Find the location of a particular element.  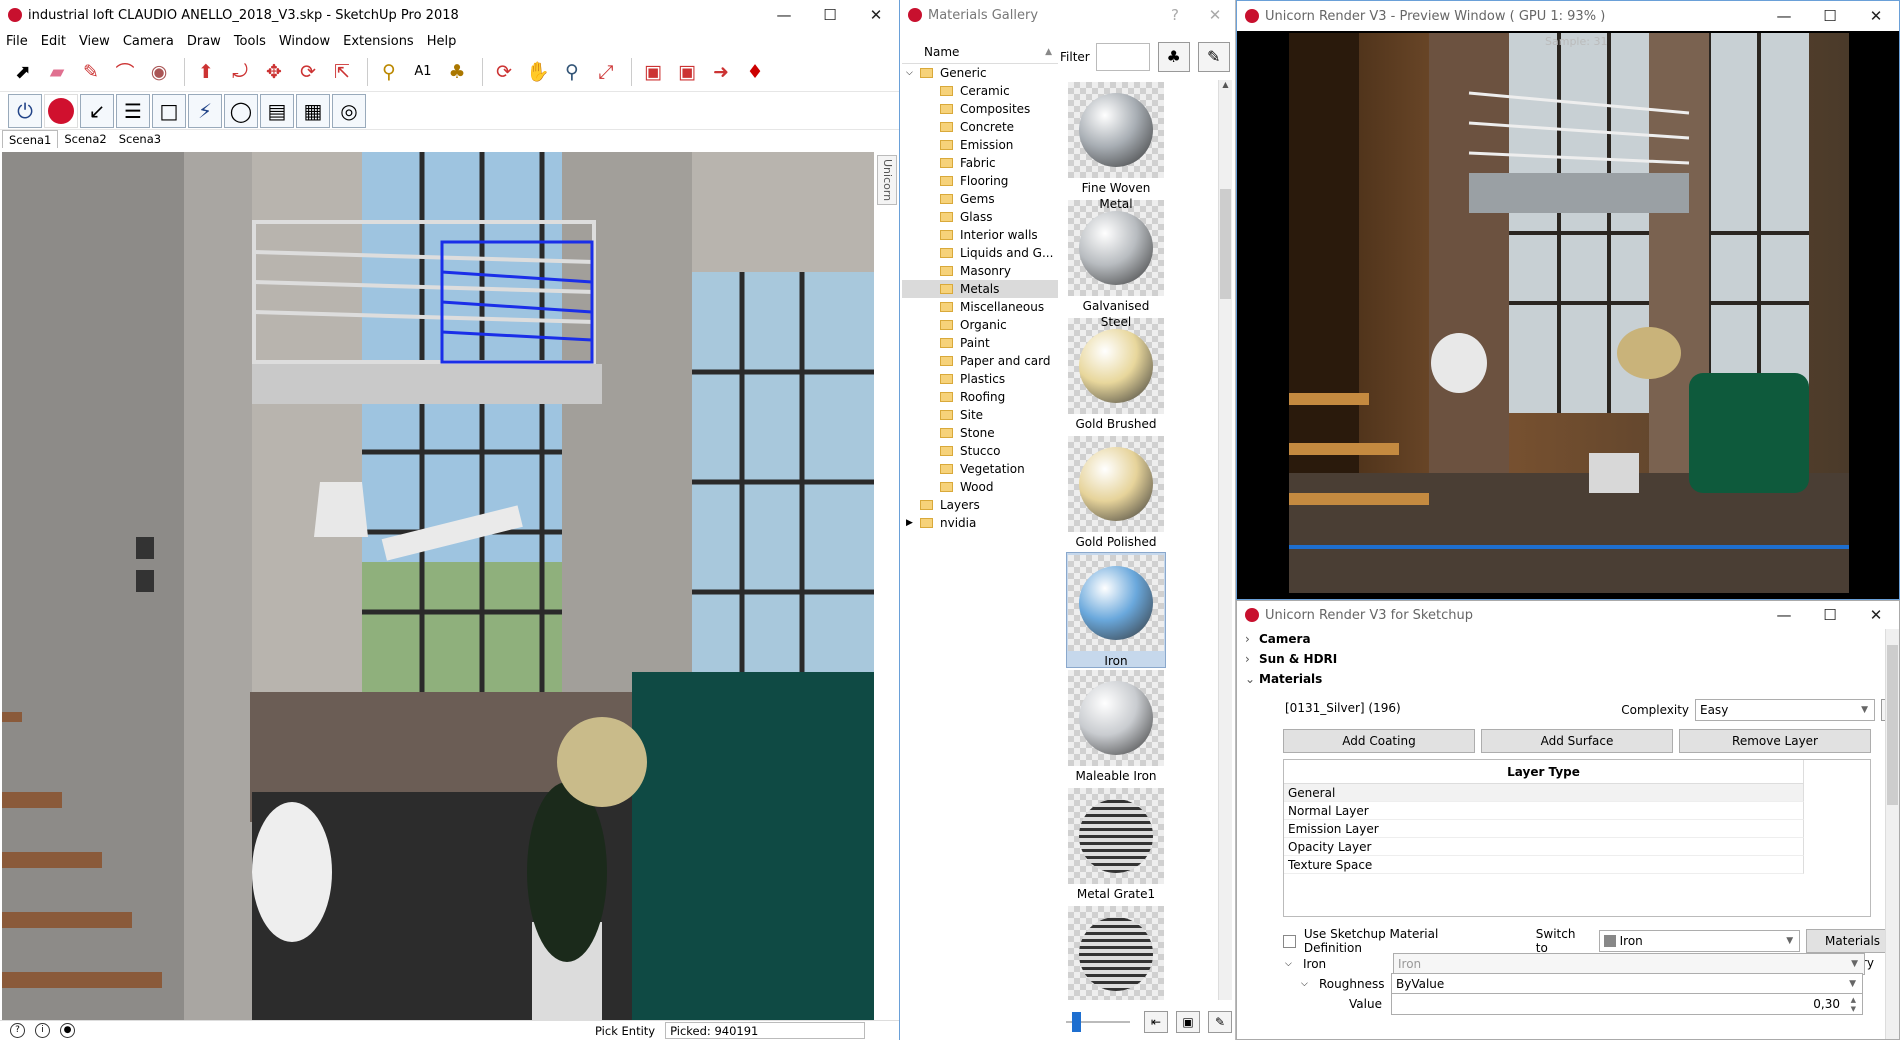

tree-item: Site is located at coordinates (980, 415).